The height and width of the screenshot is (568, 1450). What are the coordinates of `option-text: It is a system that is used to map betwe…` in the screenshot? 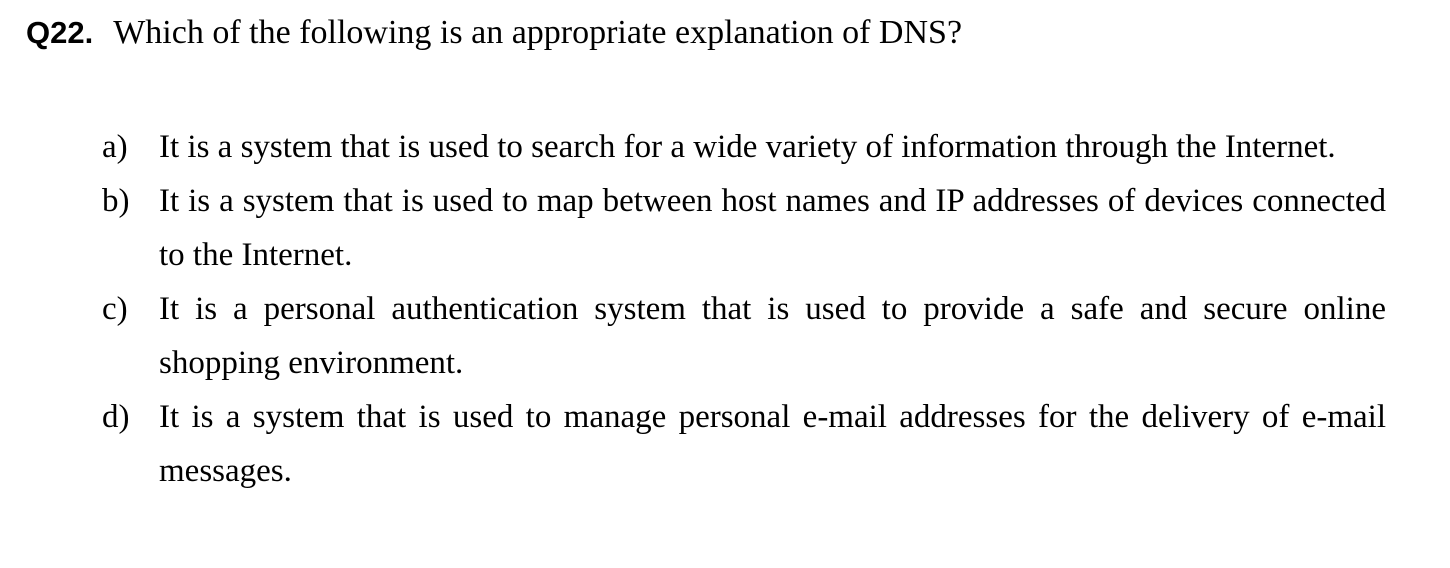 It's located at (772, 228).